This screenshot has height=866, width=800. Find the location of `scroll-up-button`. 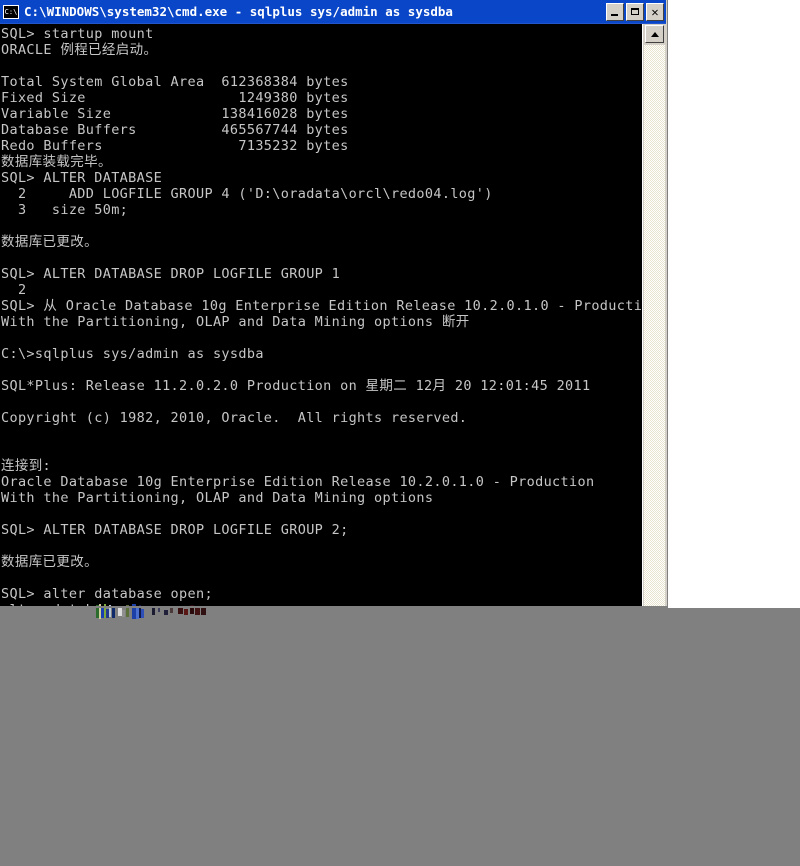

scroll-up-button is located at coordinates (654, 34).